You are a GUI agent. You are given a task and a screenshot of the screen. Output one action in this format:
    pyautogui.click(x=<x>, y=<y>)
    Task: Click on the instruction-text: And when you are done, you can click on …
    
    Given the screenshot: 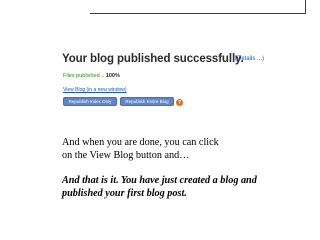 What is the action you would take?
    pyautogui.click(x=182, y=149)
    